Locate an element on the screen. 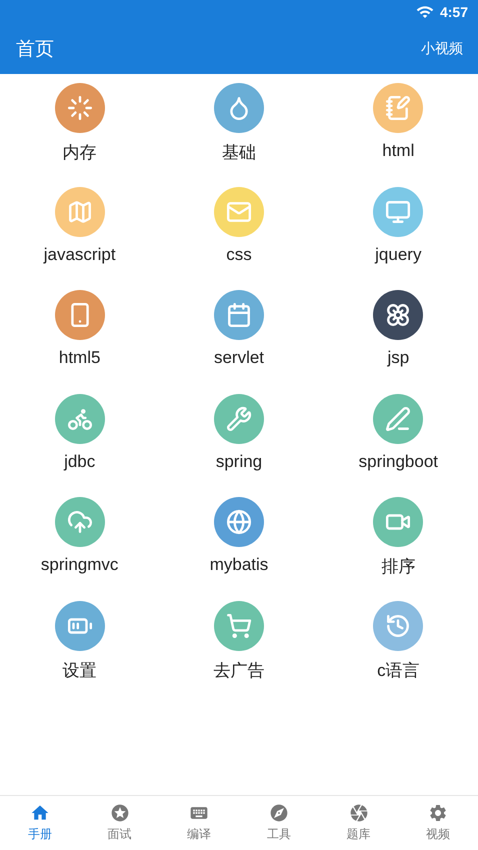 The height and width of the screenshot is (850, 478). tile-label: 排序 is located at coordinates (398, 567).